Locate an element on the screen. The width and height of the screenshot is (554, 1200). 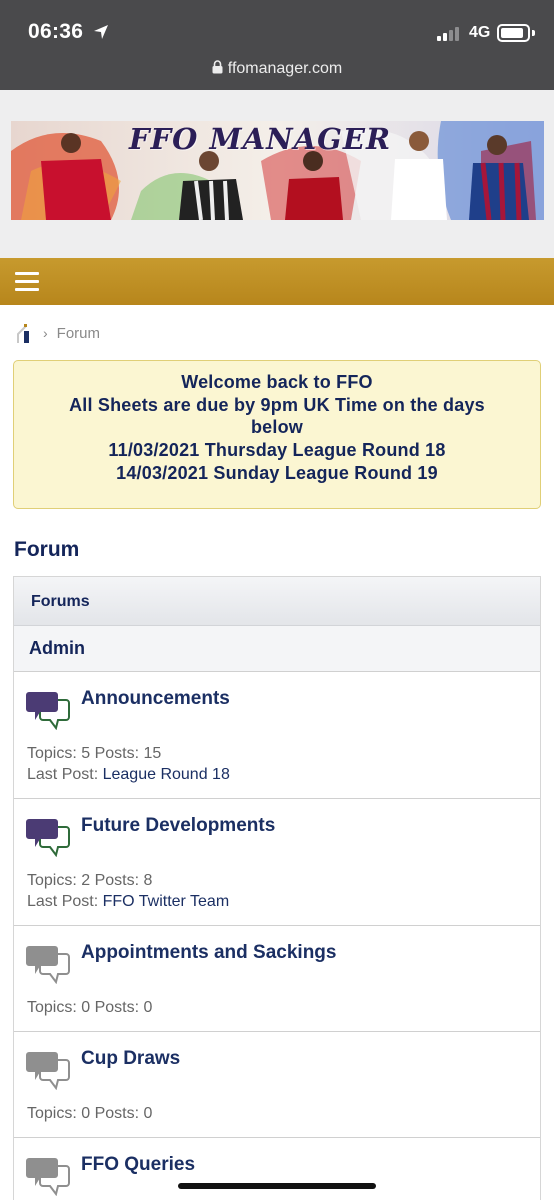
network-type: 4G is located at coordinates (480, 32).